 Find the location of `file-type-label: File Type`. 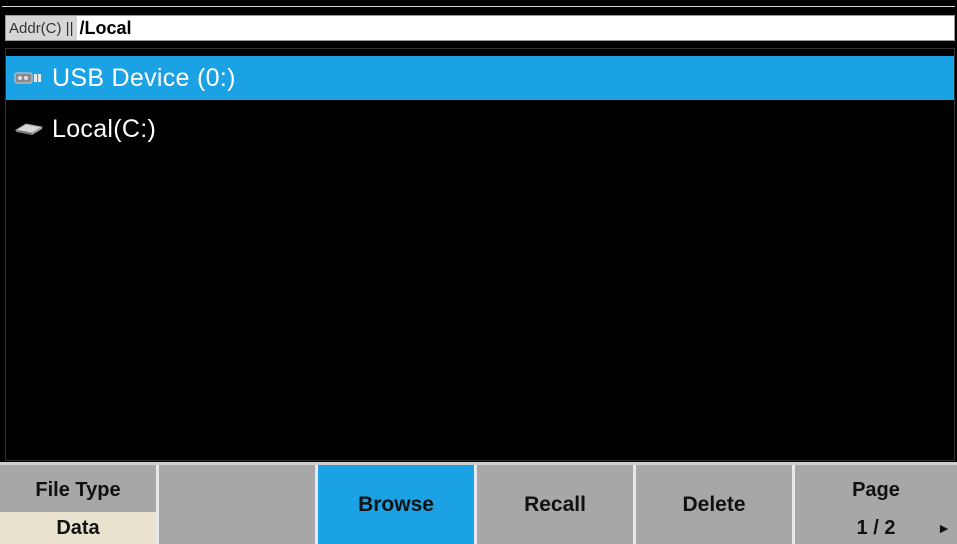

file-type-label: File Type is located at coordinates (78, 490).